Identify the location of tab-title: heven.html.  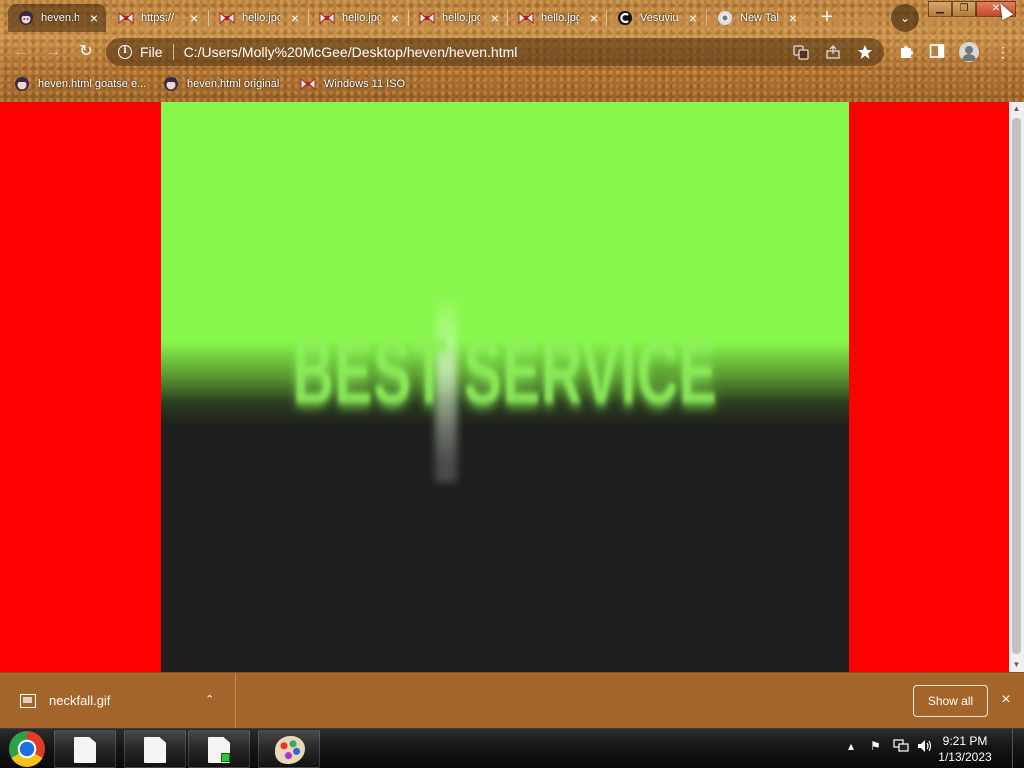
(60, 18).